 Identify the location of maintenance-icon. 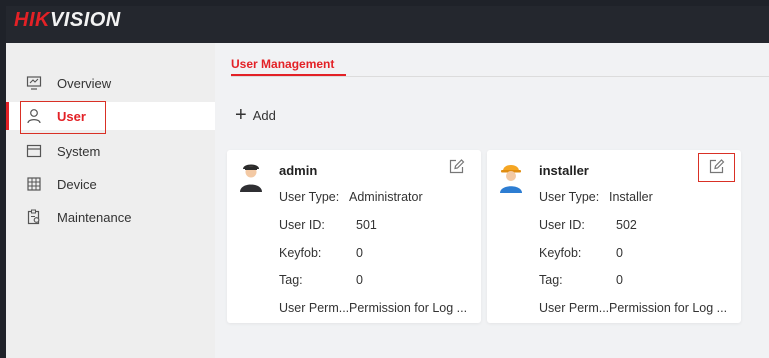
(33, 217).